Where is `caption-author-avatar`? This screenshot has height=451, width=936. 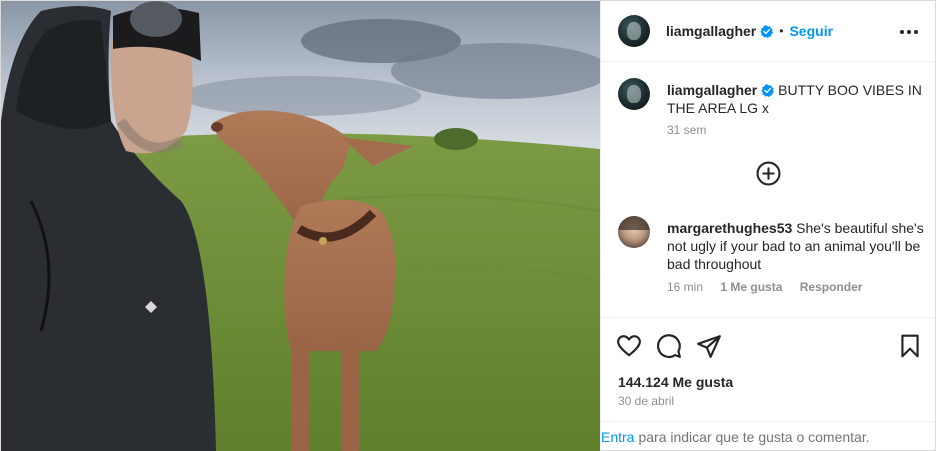
caption-author-avatar is located at coordinates (634, 94).